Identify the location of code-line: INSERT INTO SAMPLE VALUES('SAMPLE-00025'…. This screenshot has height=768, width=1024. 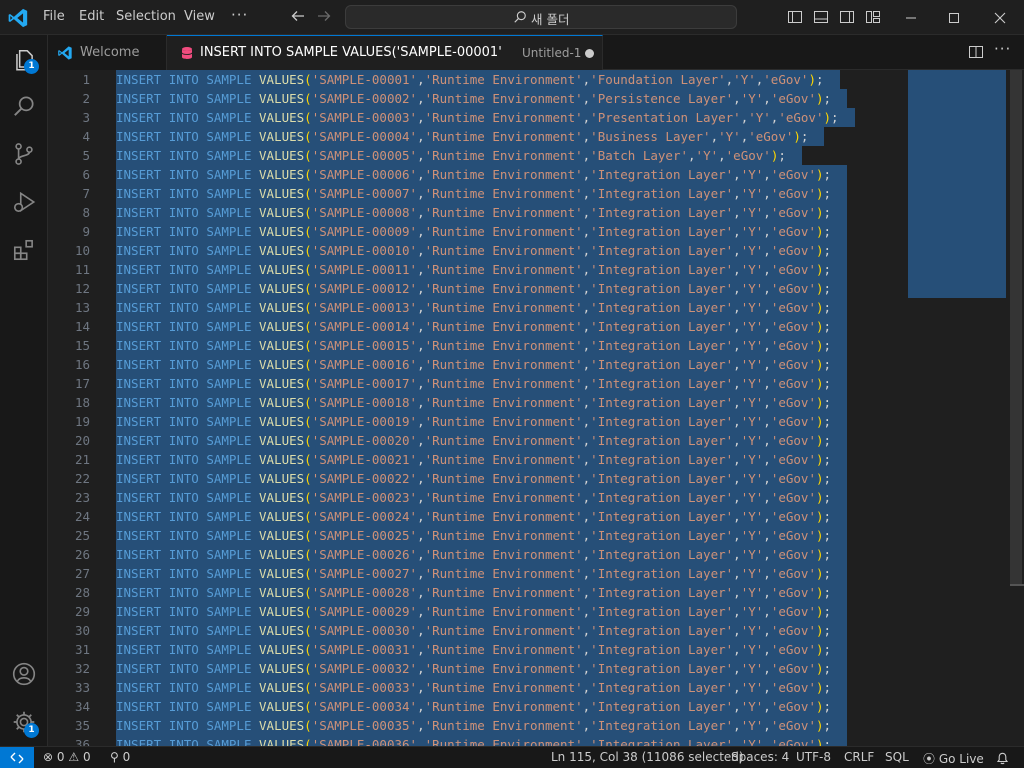
(482, 535).